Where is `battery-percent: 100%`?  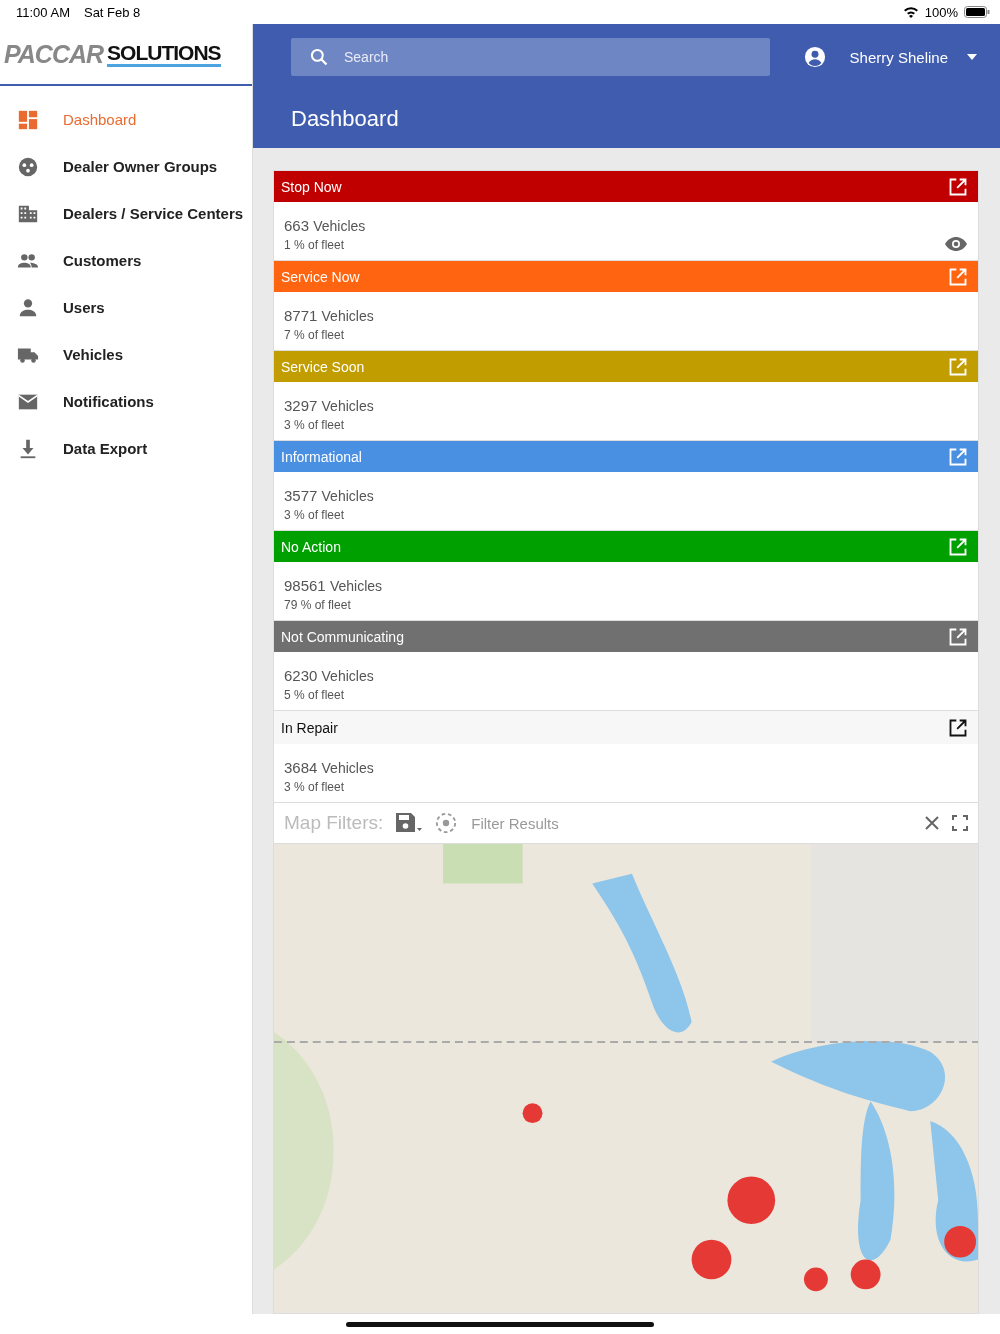 battery-percent: 100% is located at coordinates (941, 12).